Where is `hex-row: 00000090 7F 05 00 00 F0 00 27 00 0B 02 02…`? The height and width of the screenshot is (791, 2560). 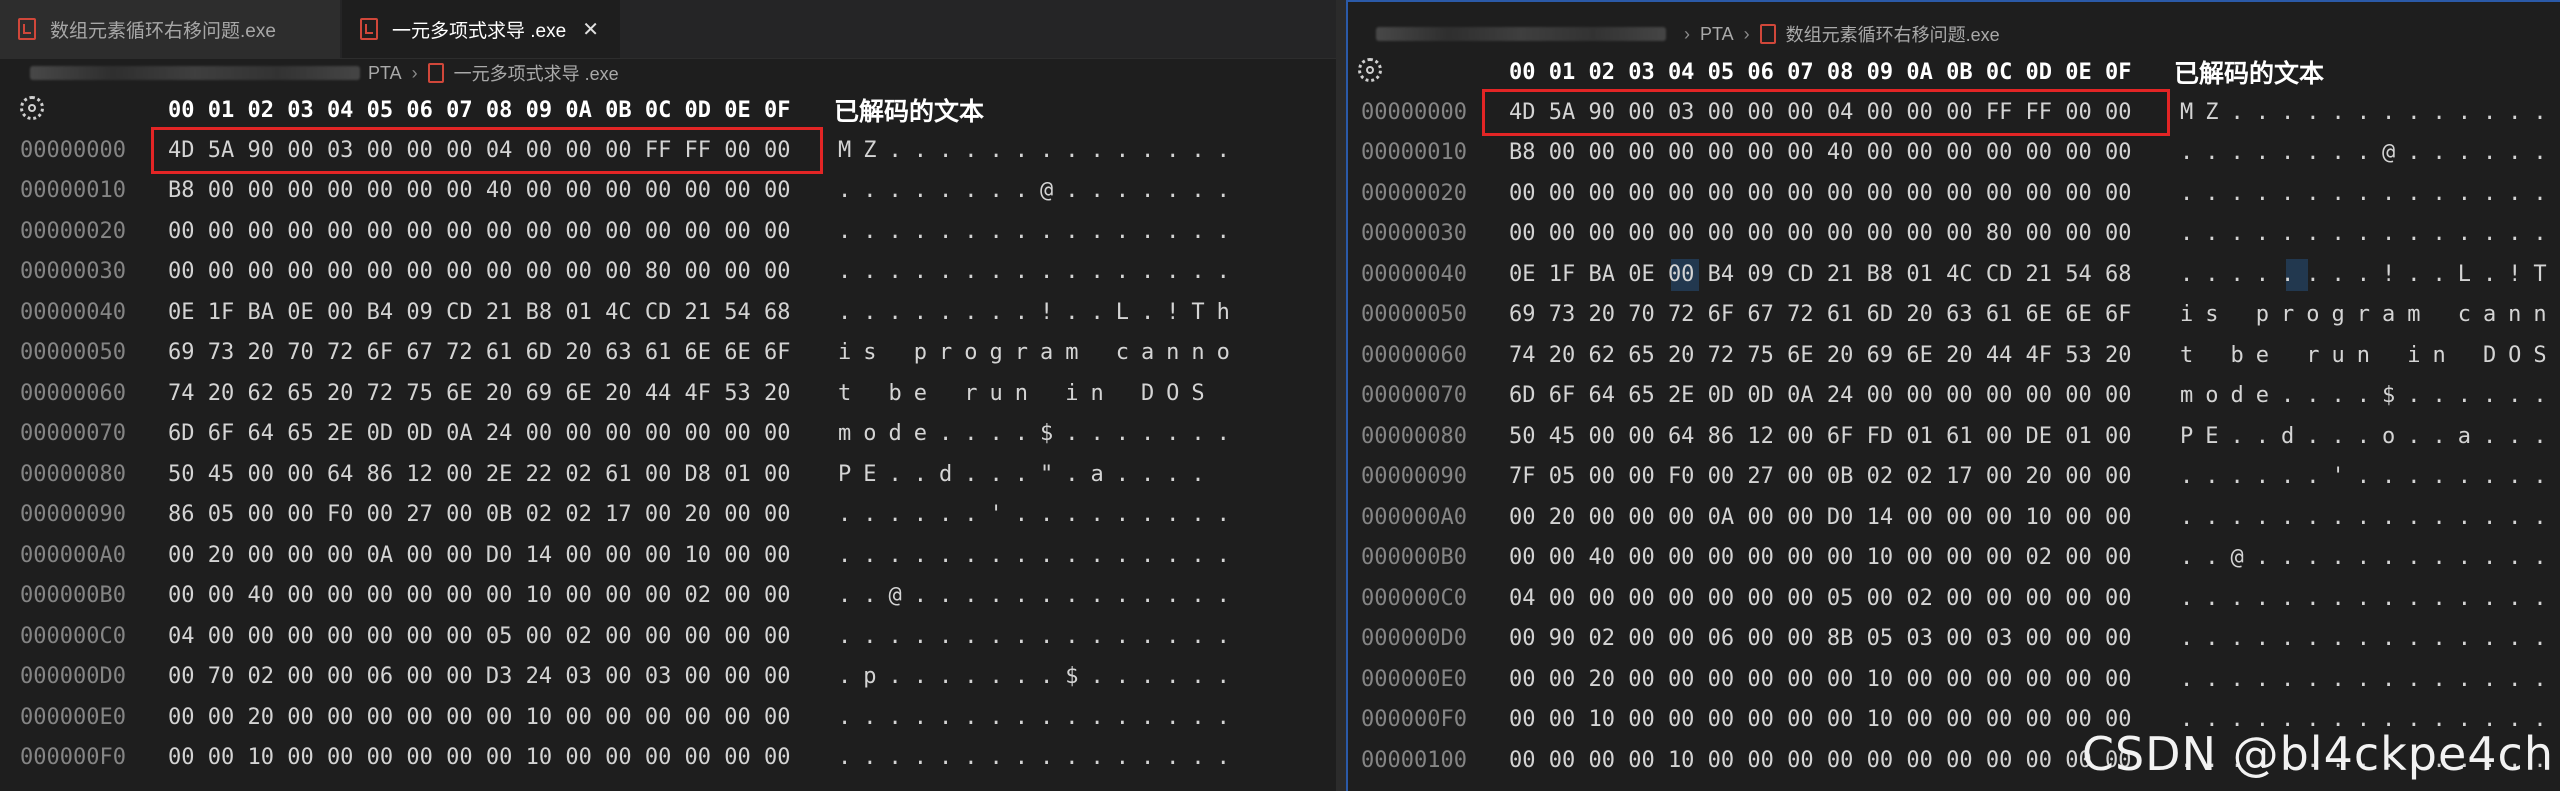
hex-row: 00000090 7F 05 00 00 F0 00 27 00 0B 02 02… is located at coordinates (1954, 477).